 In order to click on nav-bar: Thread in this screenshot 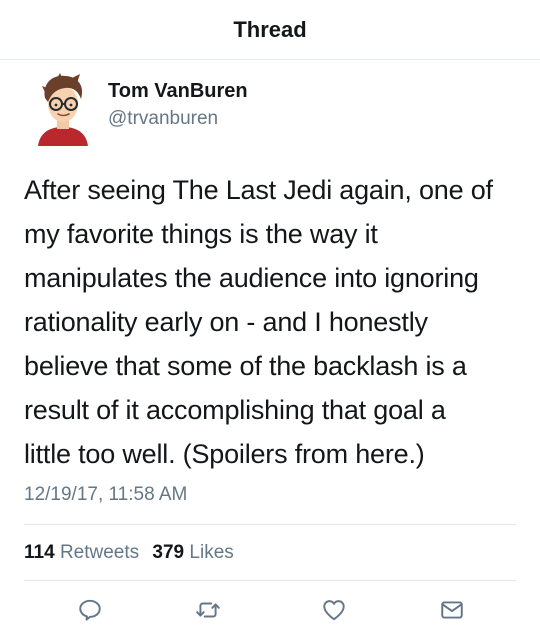, I will do `click(270, 30)`.